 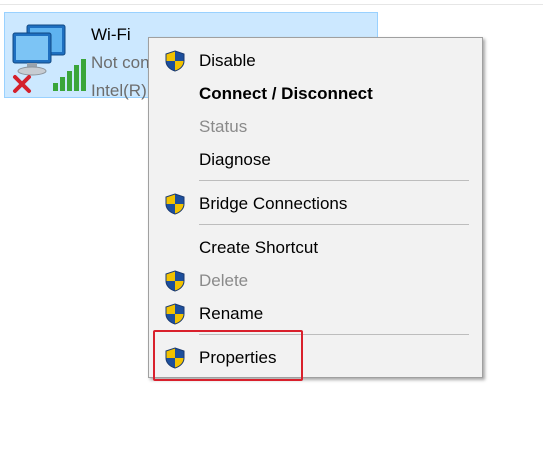 I want to click on menu-item-create-shortcut: Create Shortcut, so click(x=315, y=247).